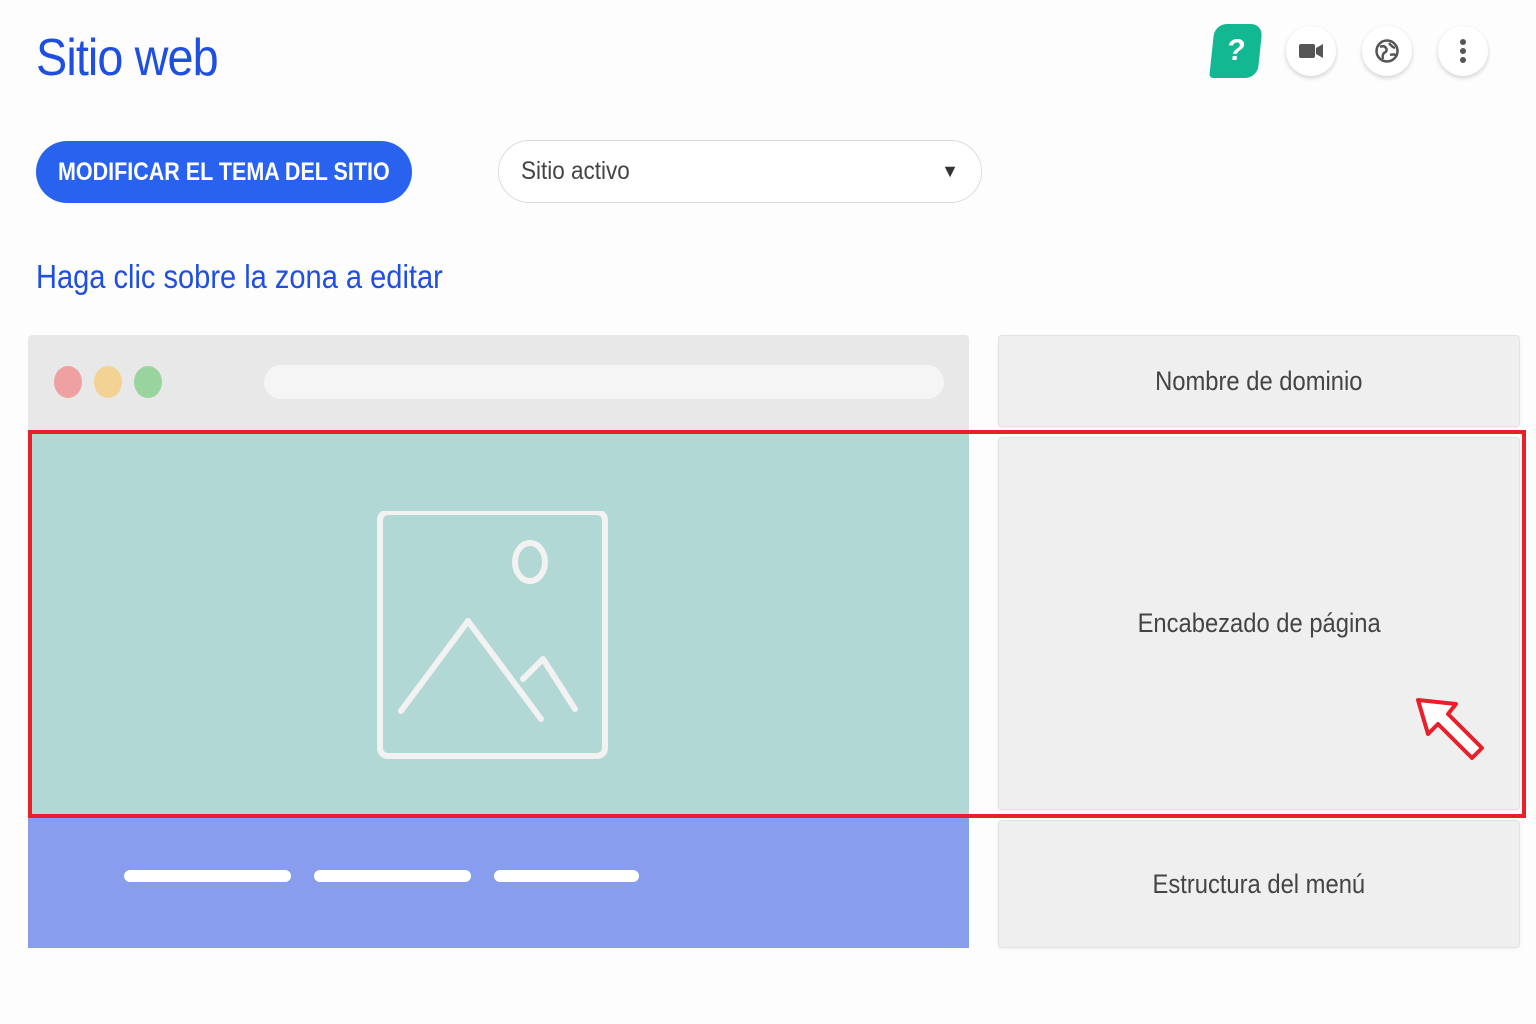  I want to click on top-actions: ?, so click(1348, 51).